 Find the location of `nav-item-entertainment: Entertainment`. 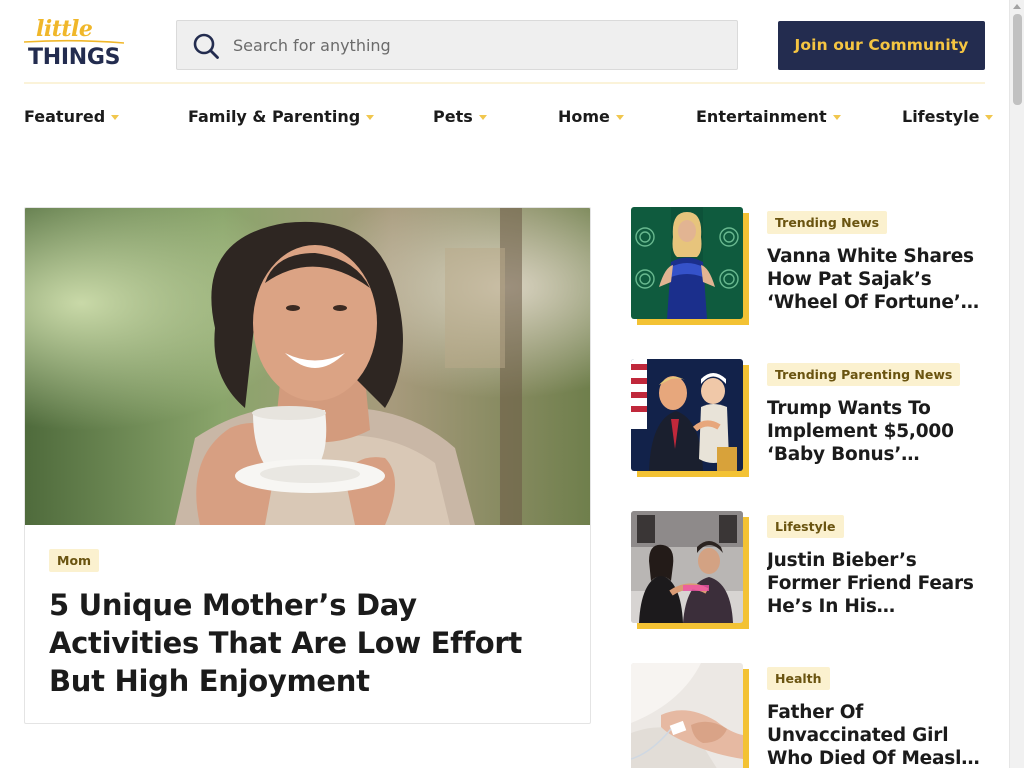

nav-item-entertainment: Entertainment is located at coordinates (768, 116).